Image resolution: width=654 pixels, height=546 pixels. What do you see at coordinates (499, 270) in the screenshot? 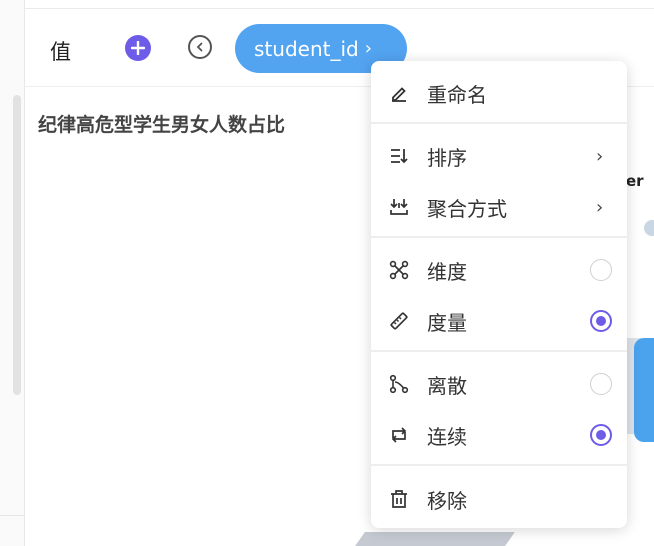
I see `menu-item-dimension: 维度` at bounding box center [499, 270].